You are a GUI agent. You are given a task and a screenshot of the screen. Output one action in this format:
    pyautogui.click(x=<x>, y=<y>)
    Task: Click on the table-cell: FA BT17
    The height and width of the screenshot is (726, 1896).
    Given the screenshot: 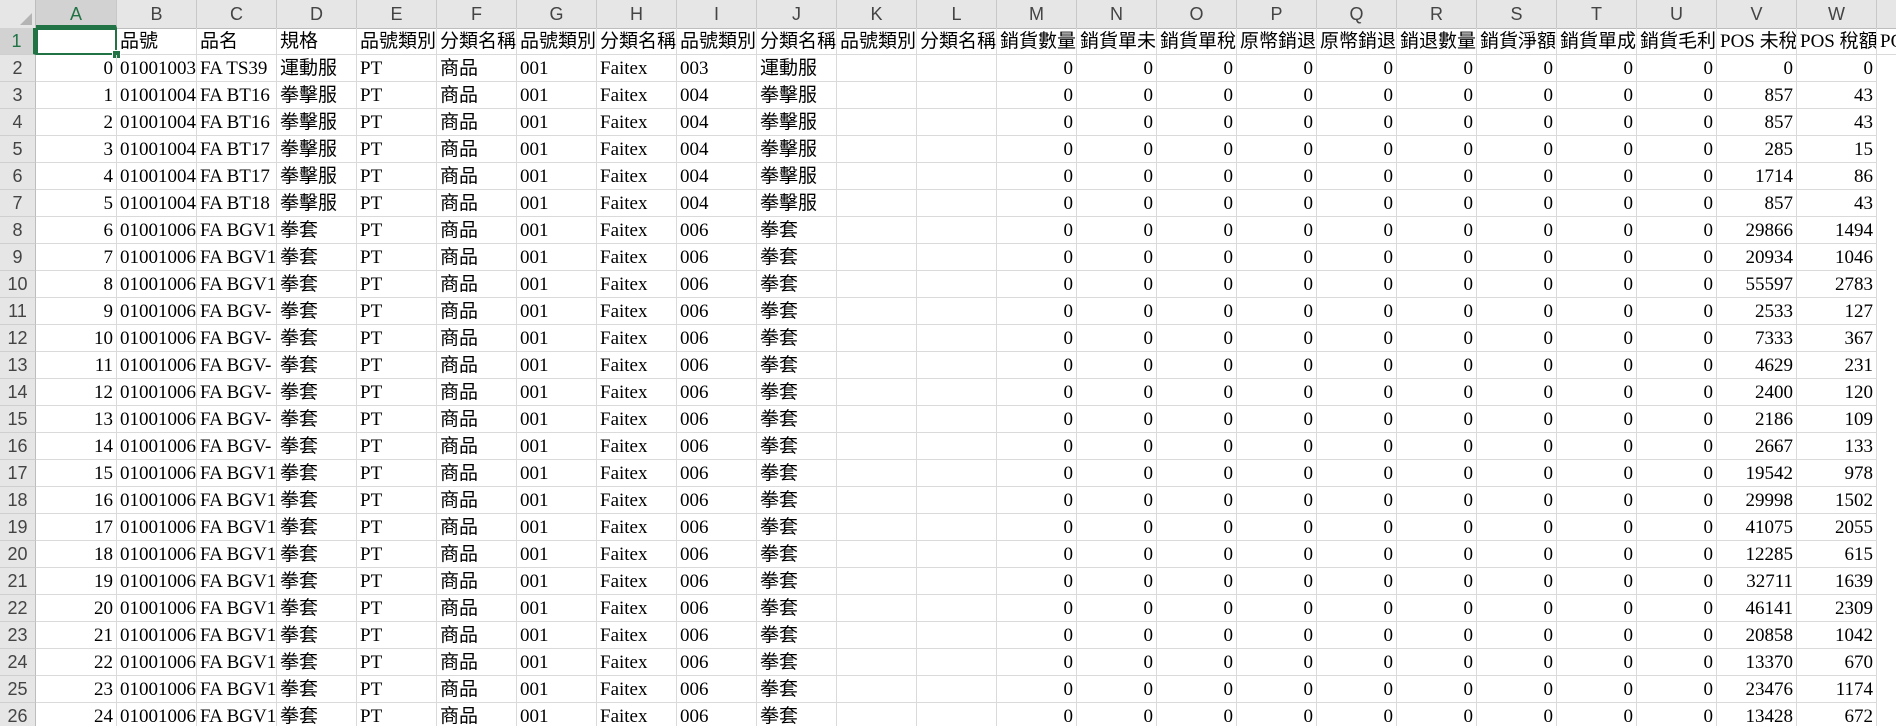 What is the action you would take?
    pyautogui.click(x=237, y=176)
    